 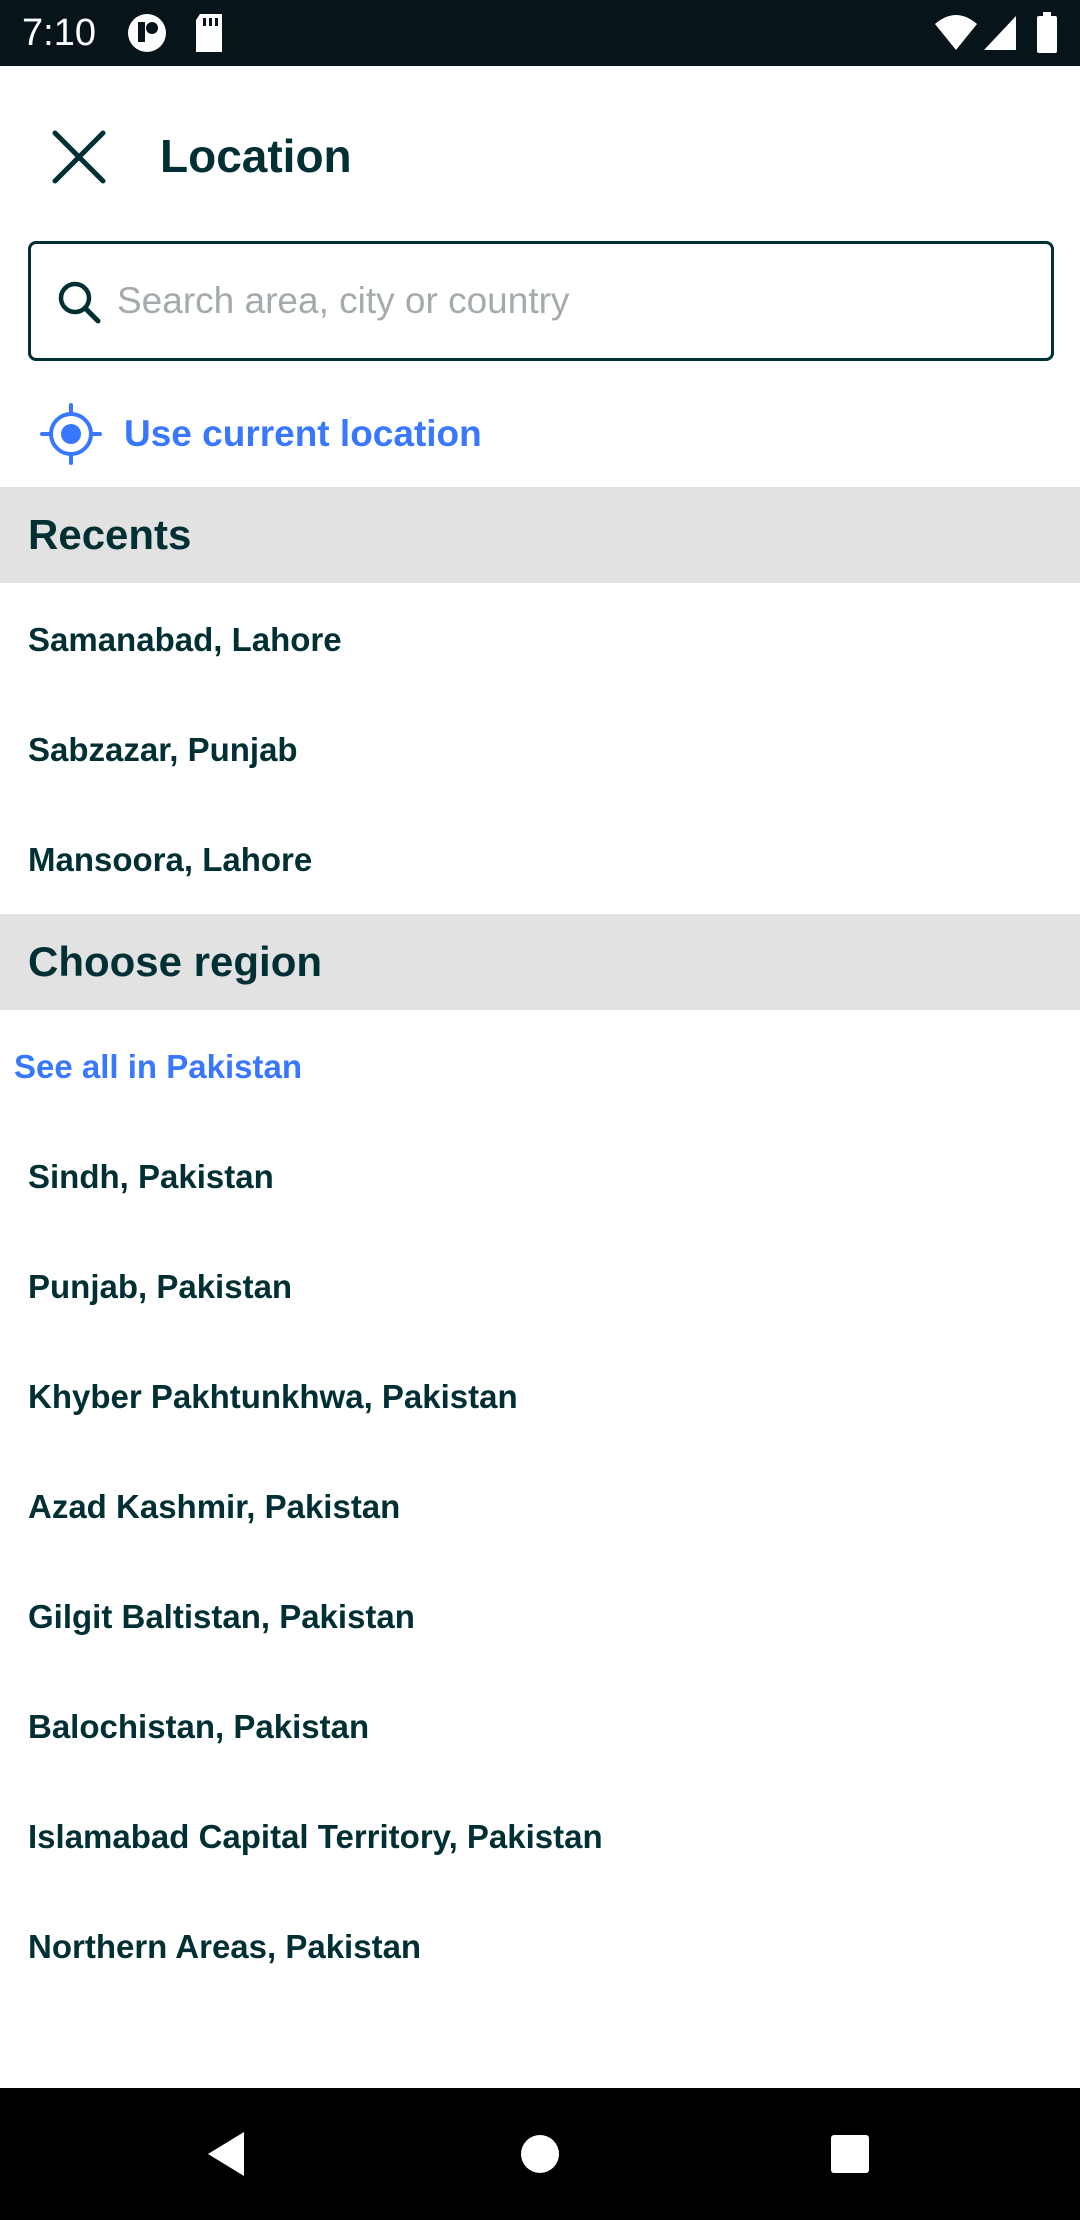 What do you see at coordinates (540, 33) in the screenshot?
I see `status-bar: 7:10` at bounding box center [540, 33].